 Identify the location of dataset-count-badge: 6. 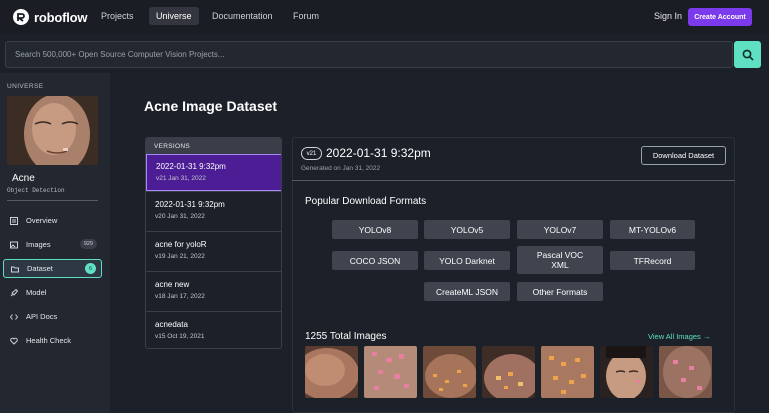
(90, 268).